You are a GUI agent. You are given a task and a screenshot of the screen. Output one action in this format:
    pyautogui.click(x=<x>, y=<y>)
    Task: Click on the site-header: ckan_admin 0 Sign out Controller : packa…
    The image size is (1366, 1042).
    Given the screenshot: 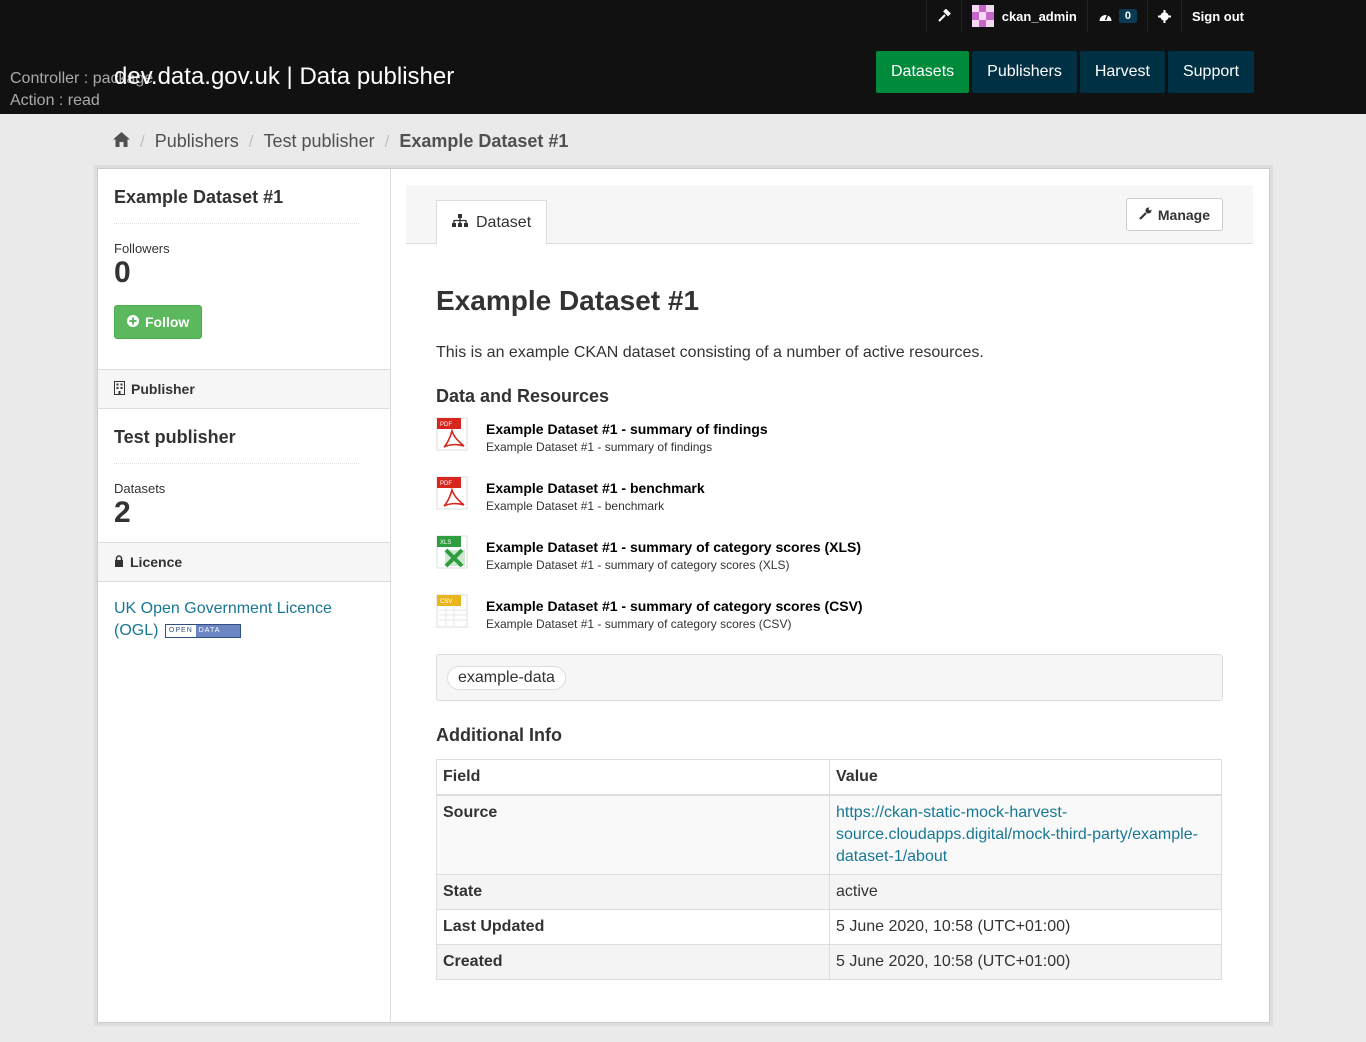 What is the action you would take?
    pyautogui.click(x=683, y=57)
    